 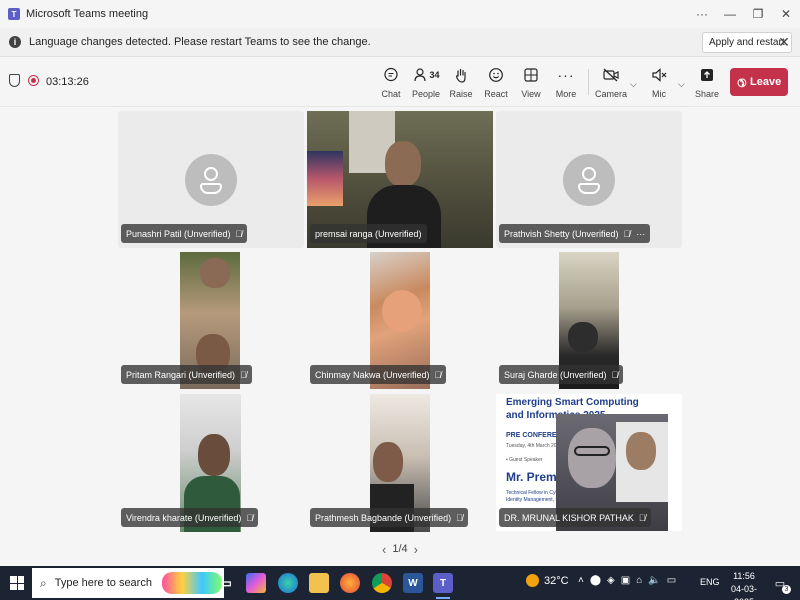 I want to click on more-button: ··· More, so click(x=566, y=82).